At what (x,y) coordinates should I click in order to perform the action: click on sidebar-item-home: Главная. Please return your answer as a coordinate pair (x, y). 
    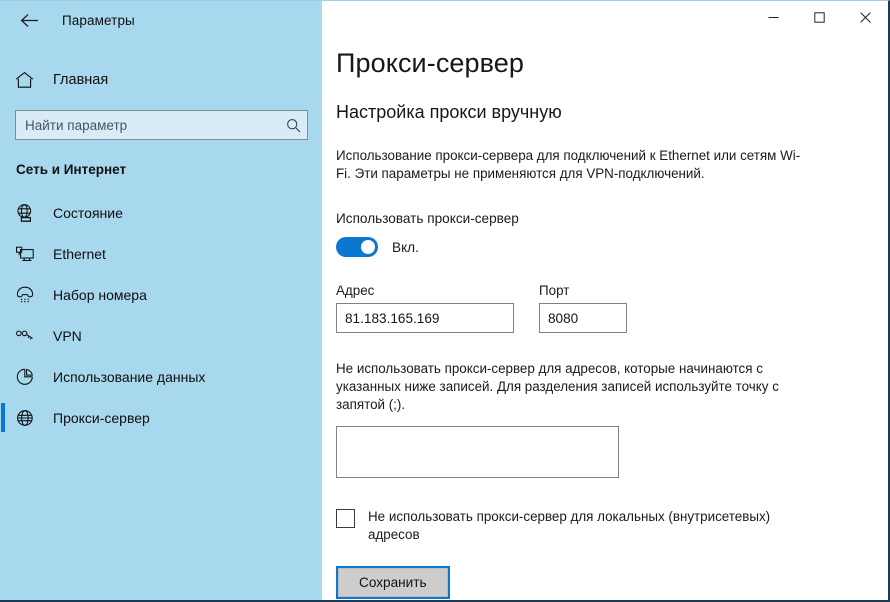
    Looking at the image, I should click on (161, 80).